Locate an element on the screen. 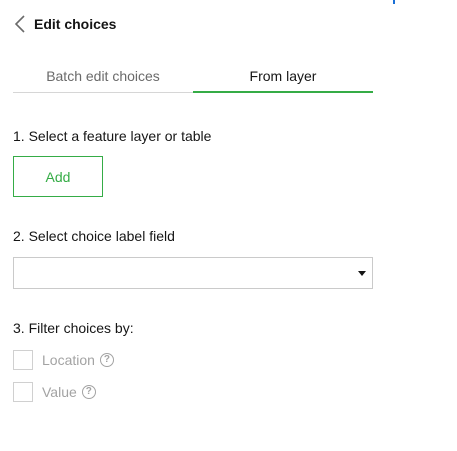 This screenshot has height=451, width=457. edge-indicator is located at coordinates (394, 2).